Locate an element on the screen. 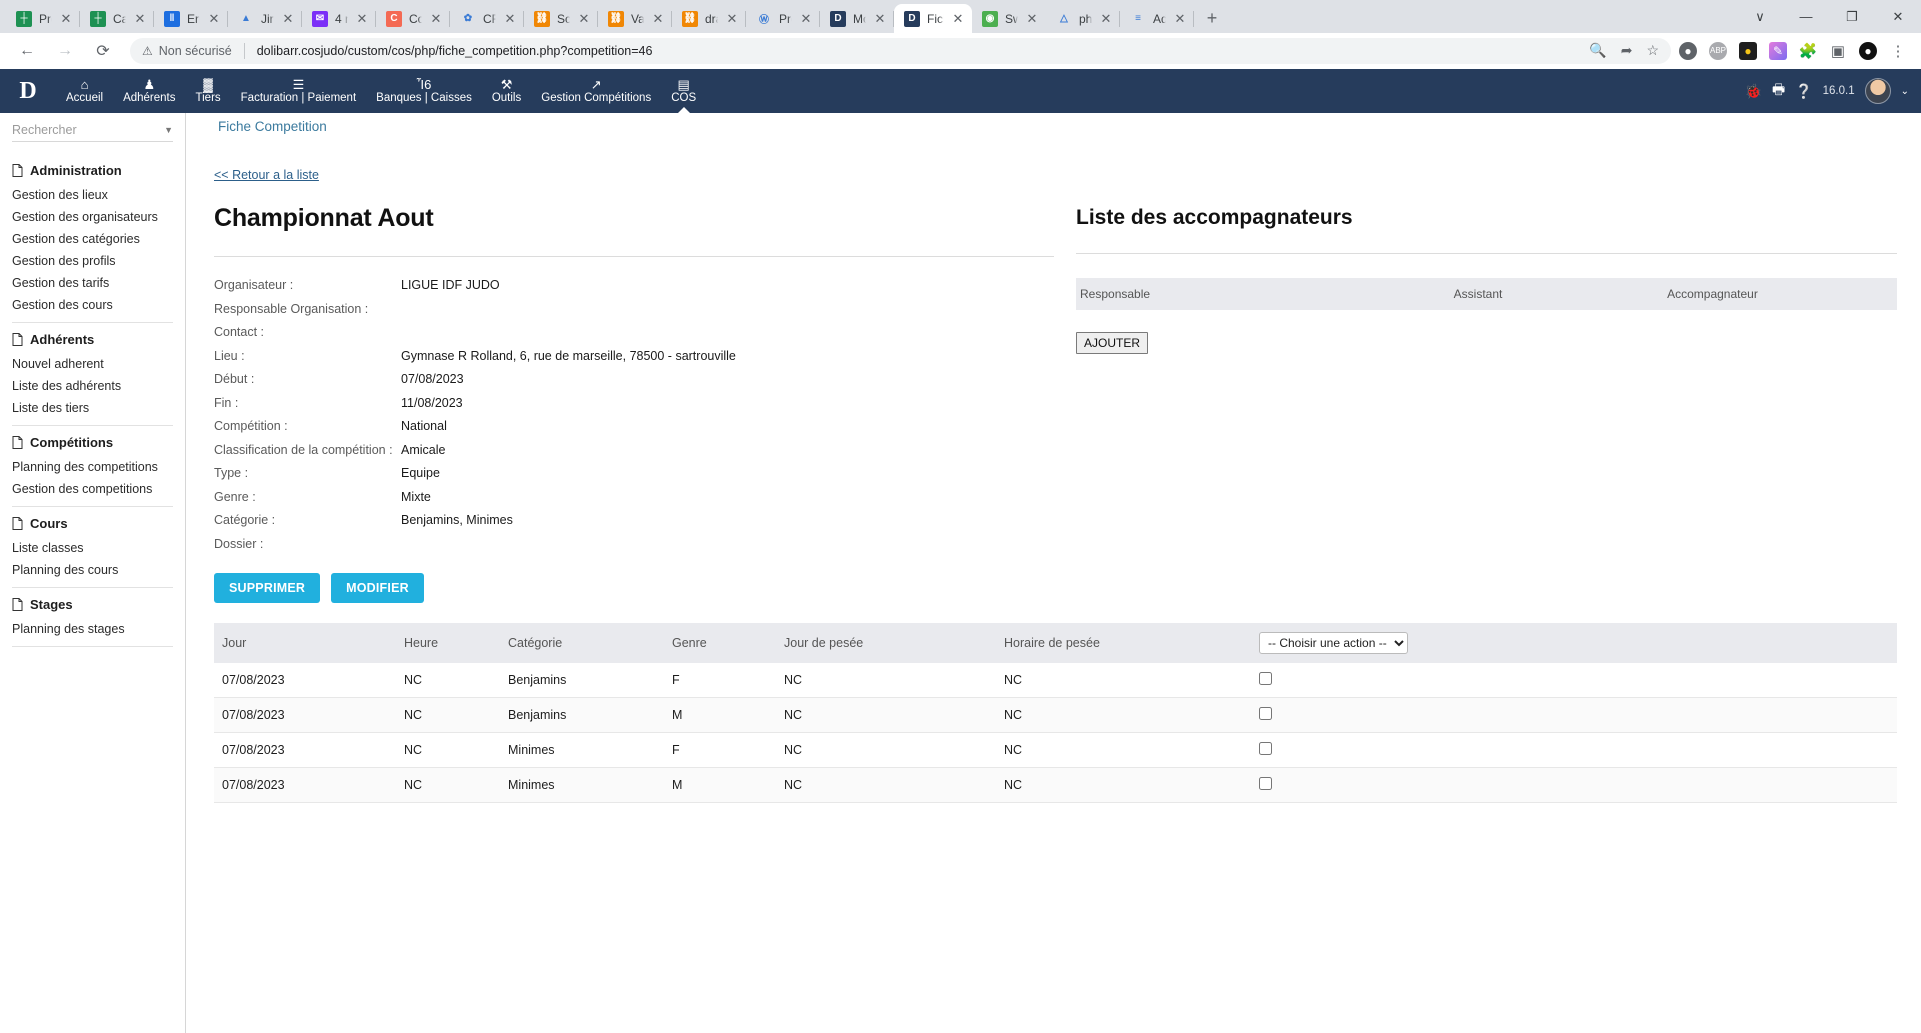 The height and width of the screenshot is (1033, 1921). column-header-jour-pesee: Jour de pesée is located at coordinates (886, 643).